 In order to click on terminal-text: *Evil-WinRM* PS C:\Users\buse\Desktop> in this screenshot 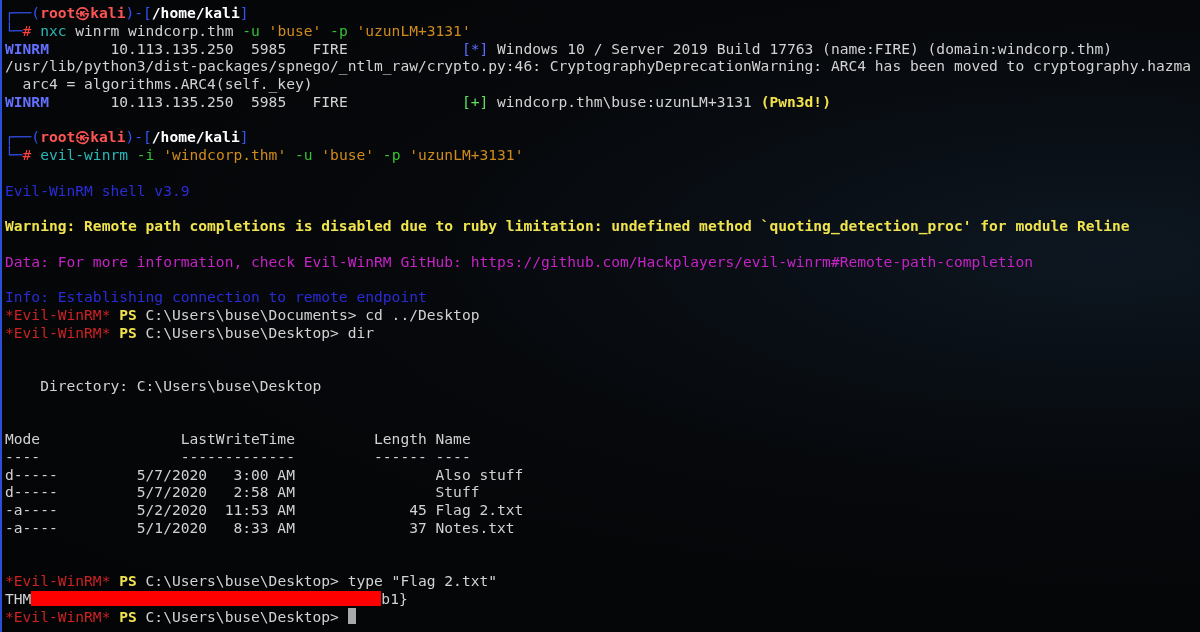, I will do `click(172, 616)`.